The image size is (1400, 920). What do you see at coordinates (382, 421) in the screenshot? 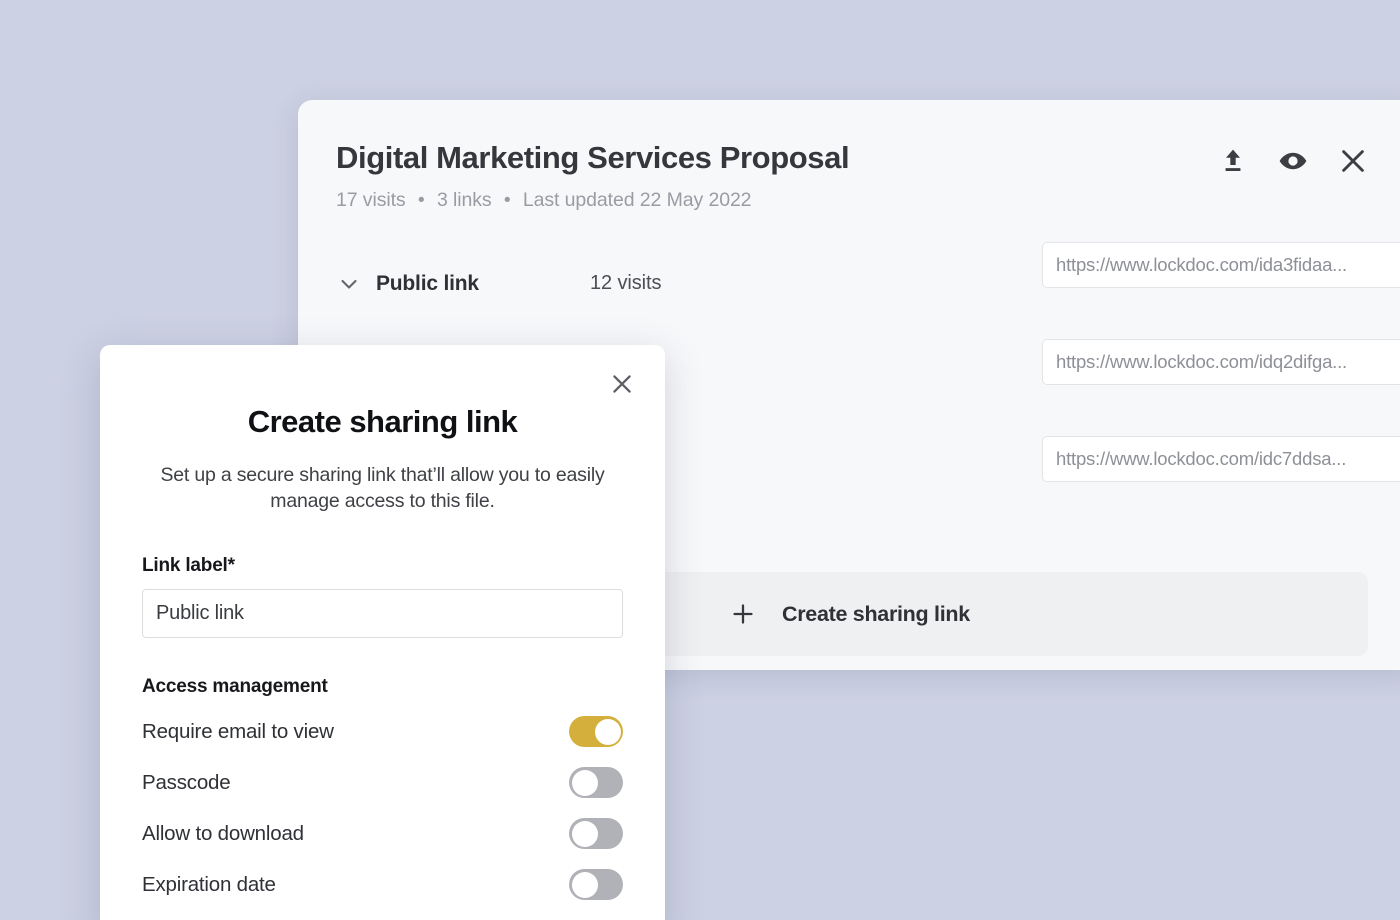
I see `modal-title: Create sharing link` at bounding box center [382, 421].